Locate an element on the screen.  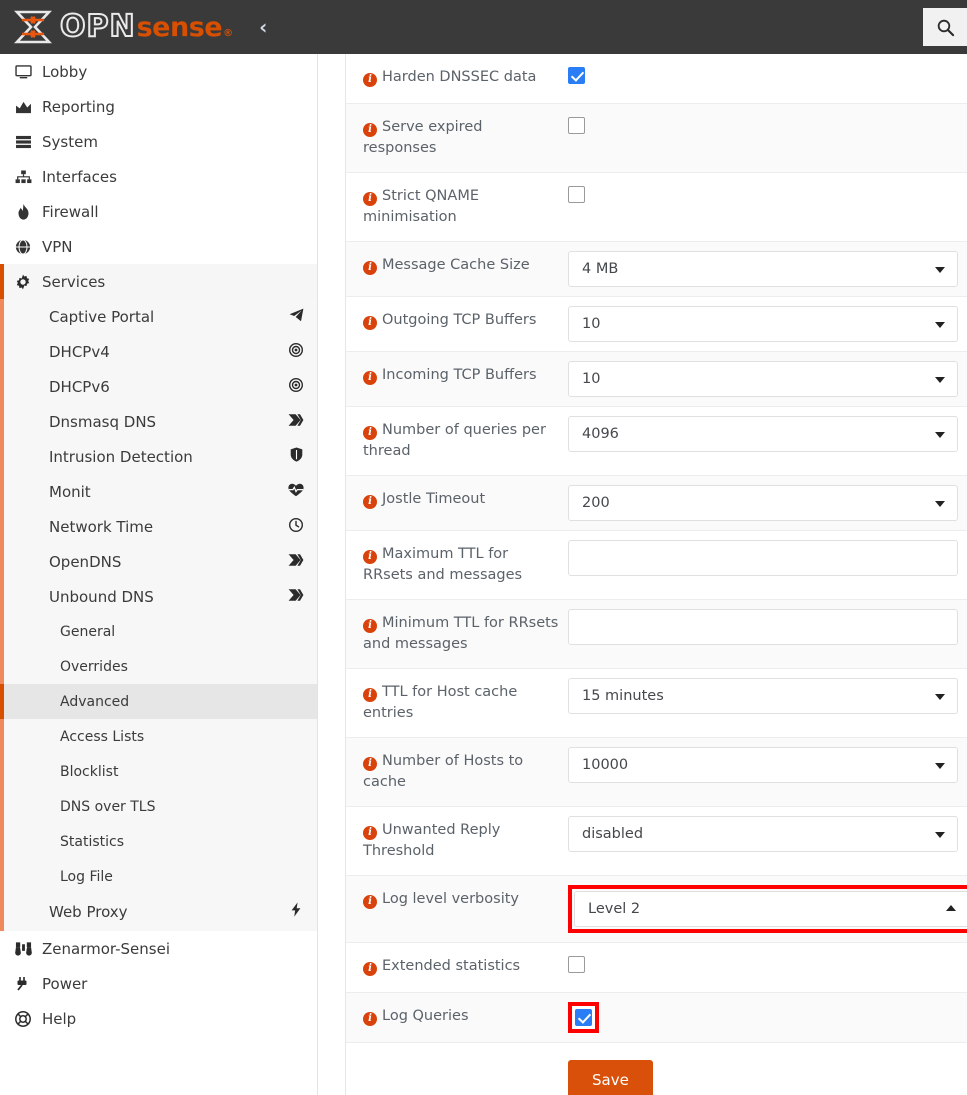
chart-area-icon is located at coordinates (23, 107).